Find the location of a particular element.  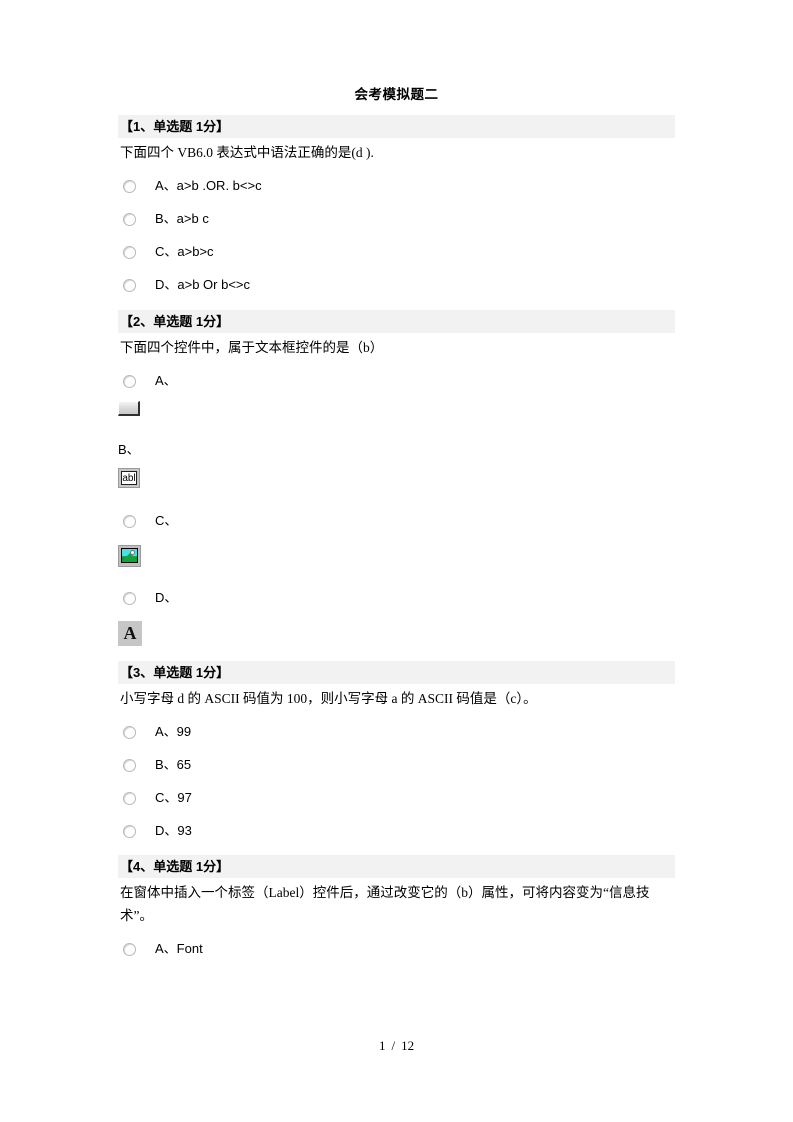

vb-commandbutton-icon is located at coordinates (129, 408).